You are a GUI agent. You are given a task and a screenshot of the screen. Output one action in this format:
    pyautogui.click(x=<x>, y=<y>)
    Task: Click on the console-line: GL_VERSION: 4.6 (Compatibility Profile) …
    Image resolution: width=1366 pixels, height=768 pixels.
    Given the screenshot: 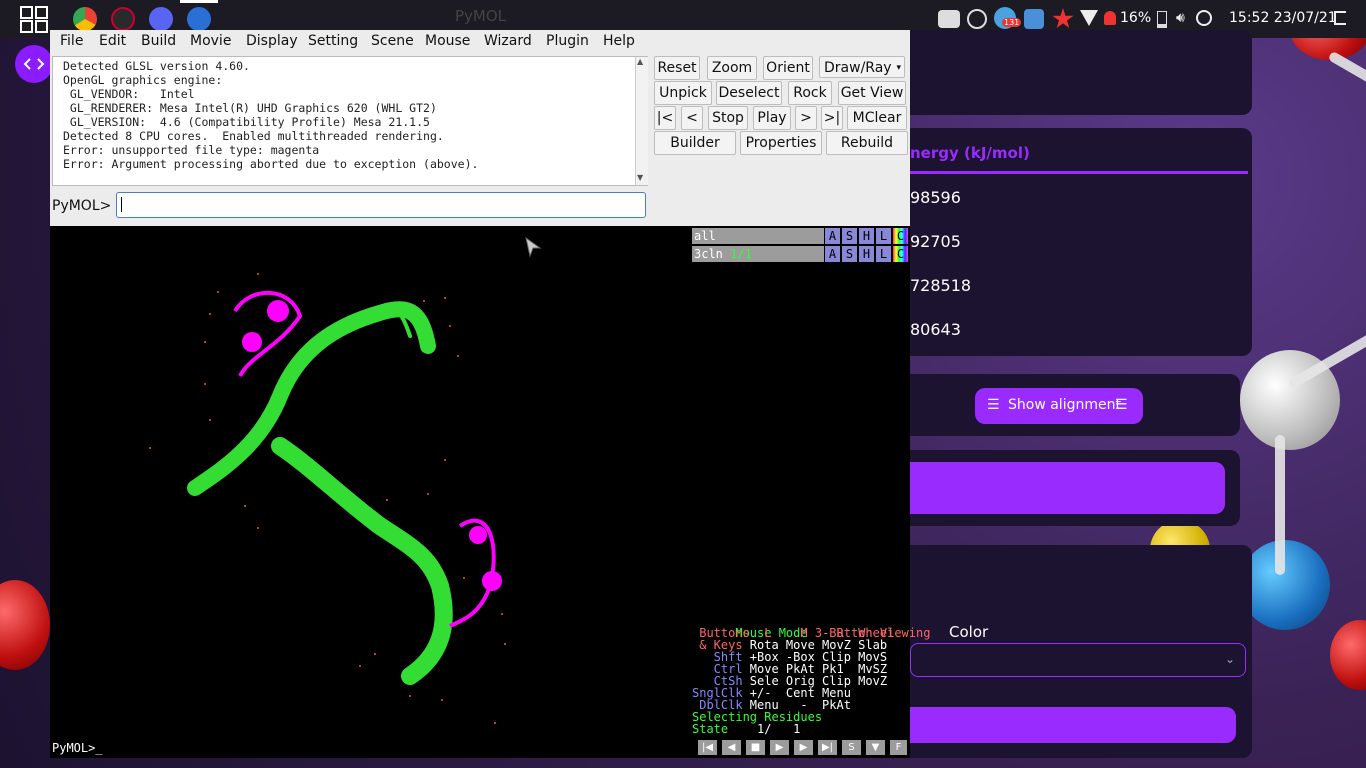 What is the action you would take?
    pyautogui.click(x=246, y=122)
    